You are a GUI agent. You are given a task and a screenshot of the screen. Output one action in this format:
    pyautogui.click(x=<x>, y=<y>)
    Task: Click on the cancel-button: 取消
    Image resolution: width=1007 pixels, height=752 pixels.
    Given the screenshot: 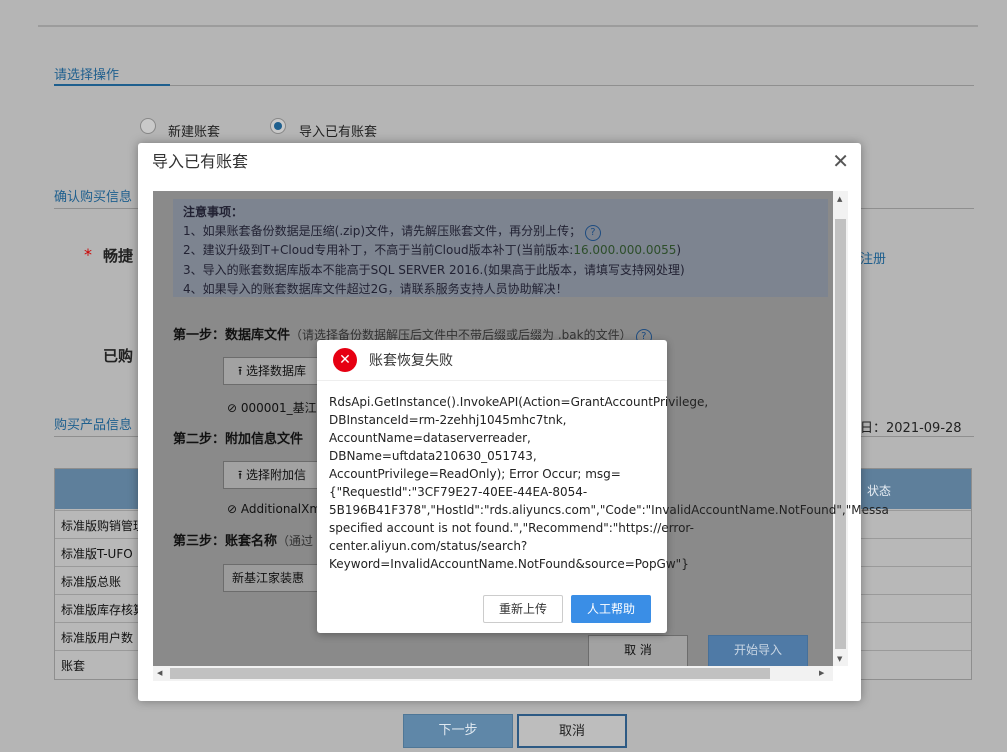 What is the action you would take?
    pyautogui.click(x=572, y=731)
    